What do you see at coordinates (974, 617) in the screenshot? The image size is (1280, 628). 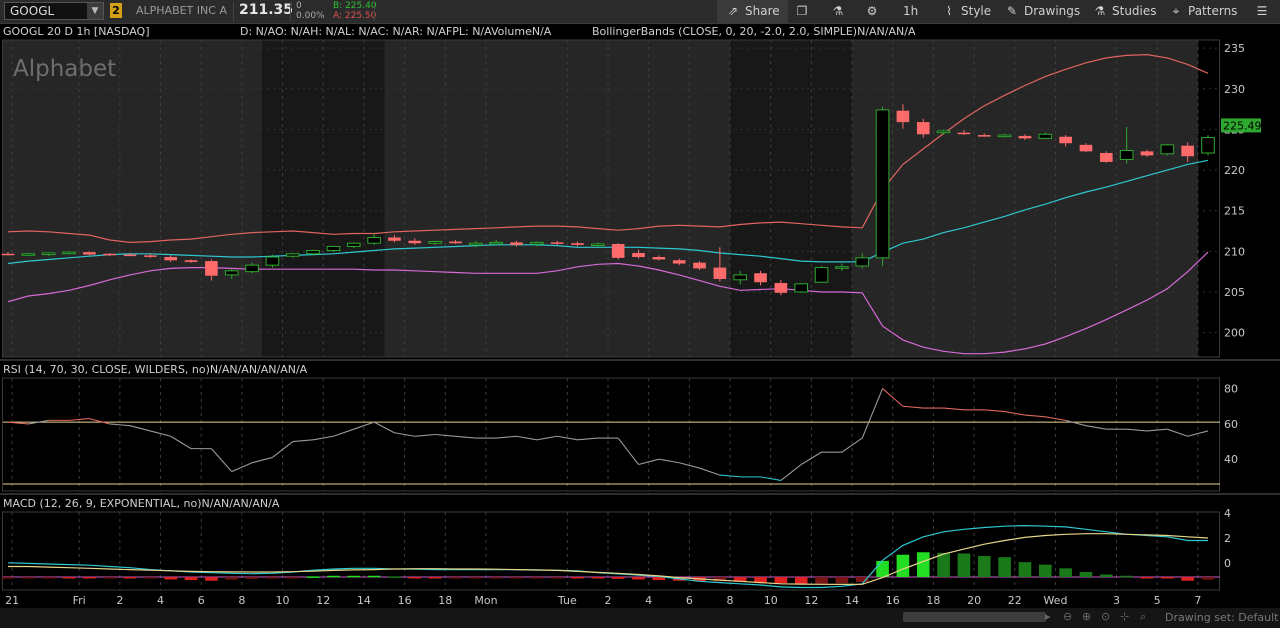 I see `time-scrollbar` at bounding box center [974, 617].